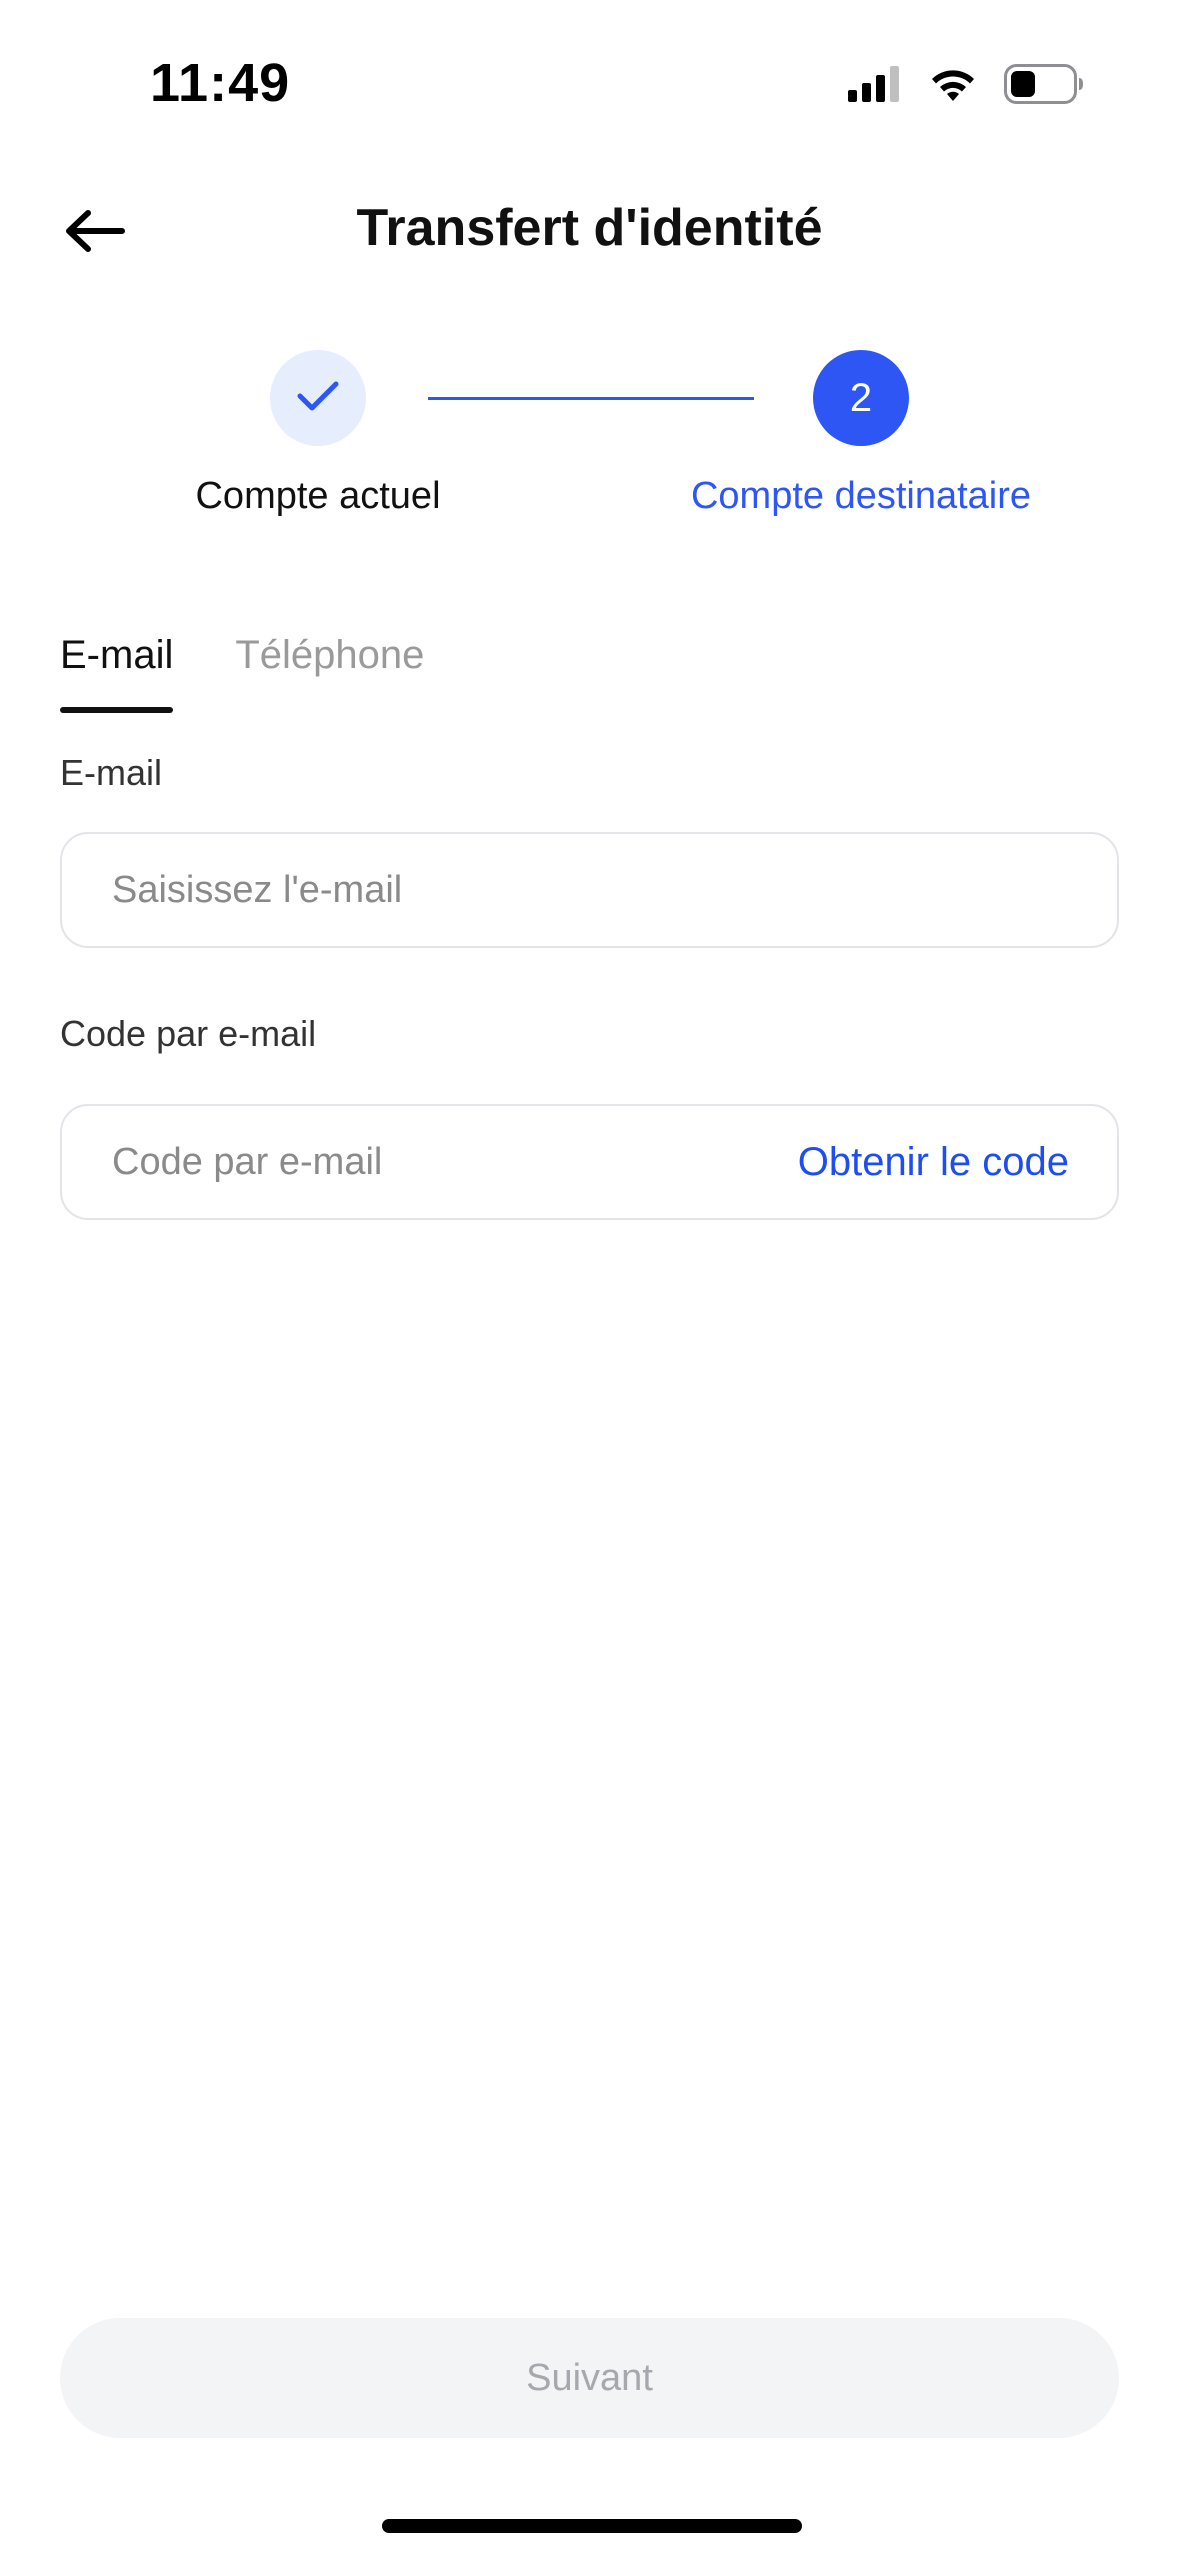 The image size is (1179, 2556). I want to click on step-connector-line, so click(591, 398).